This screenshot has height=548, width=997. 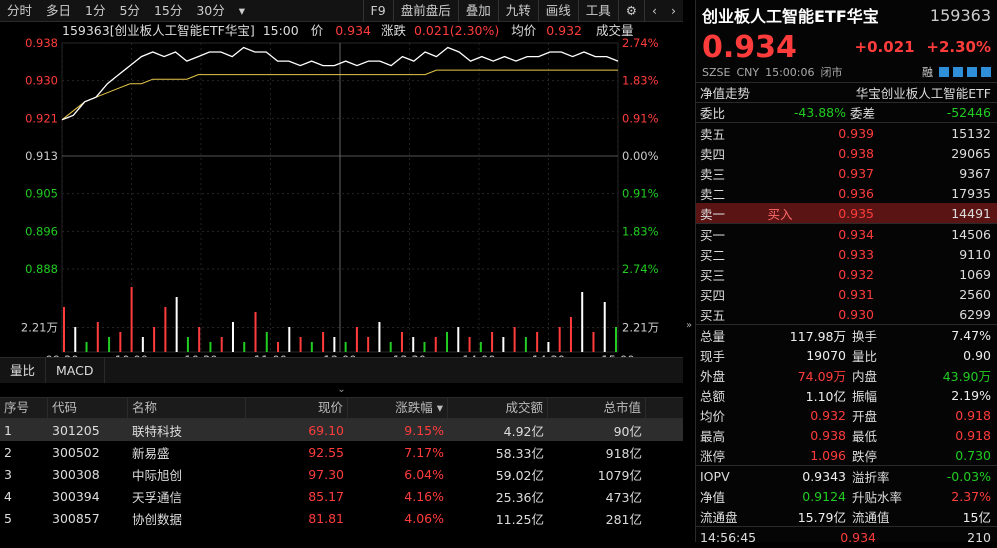 I want to click on period-tab-4: 15分, so click(x=168, y=11).